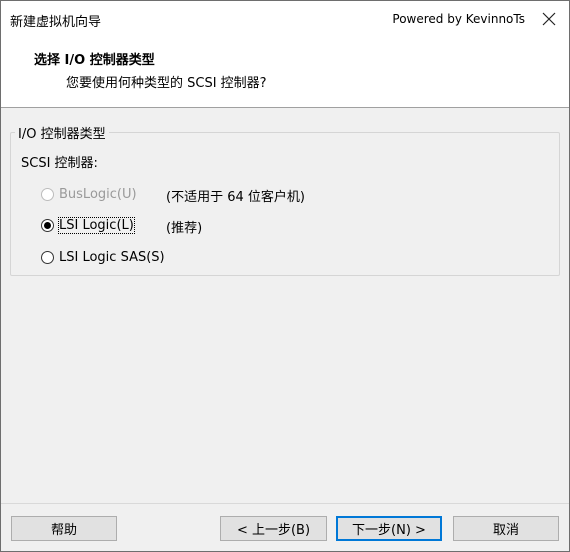  Describe the element at coordinates (166, 83) in the screenshot. I see `page-subtitle: 您要使用何种类型的 SCSI 控制器?` at that location.